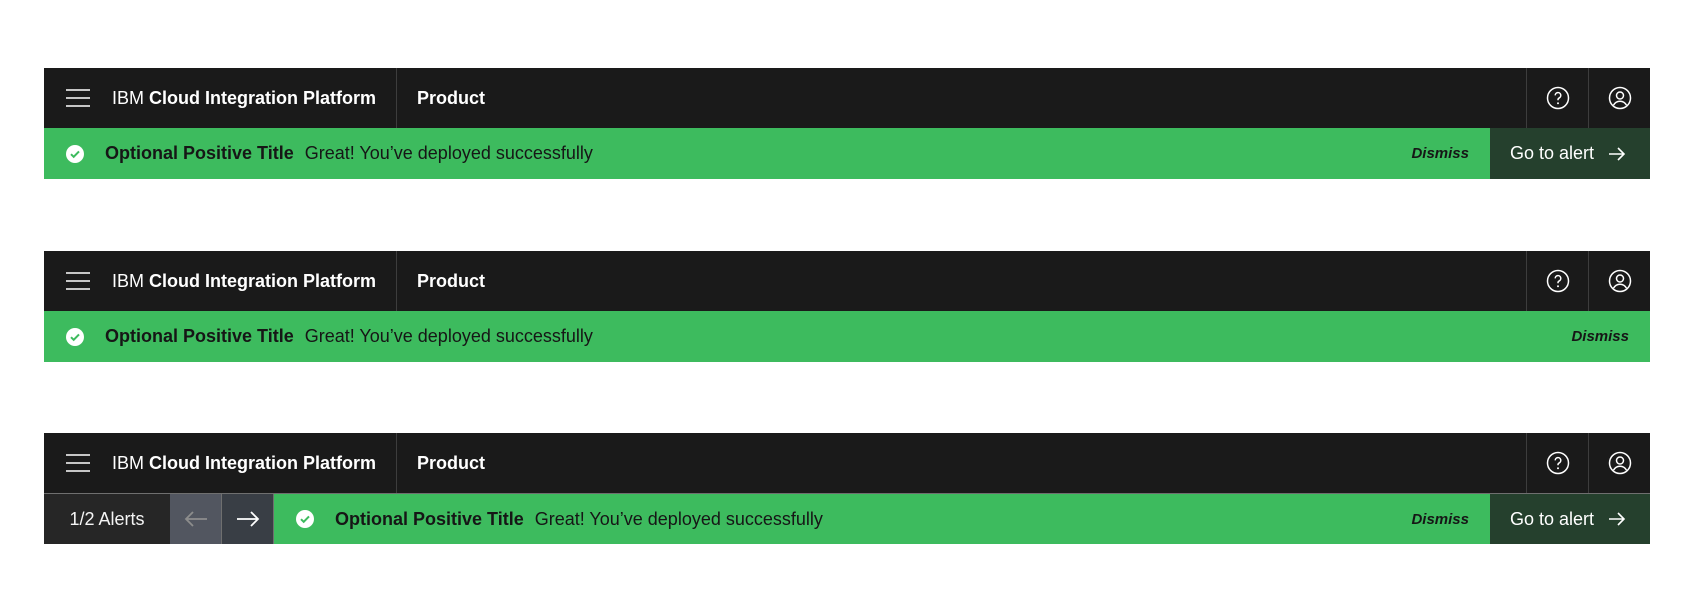 This screenshot has height=610, width=1700. Describe the element at coordinates (107, 519) in the screenshot. I see `alert-counter: 1/2 Alerts` at that location.